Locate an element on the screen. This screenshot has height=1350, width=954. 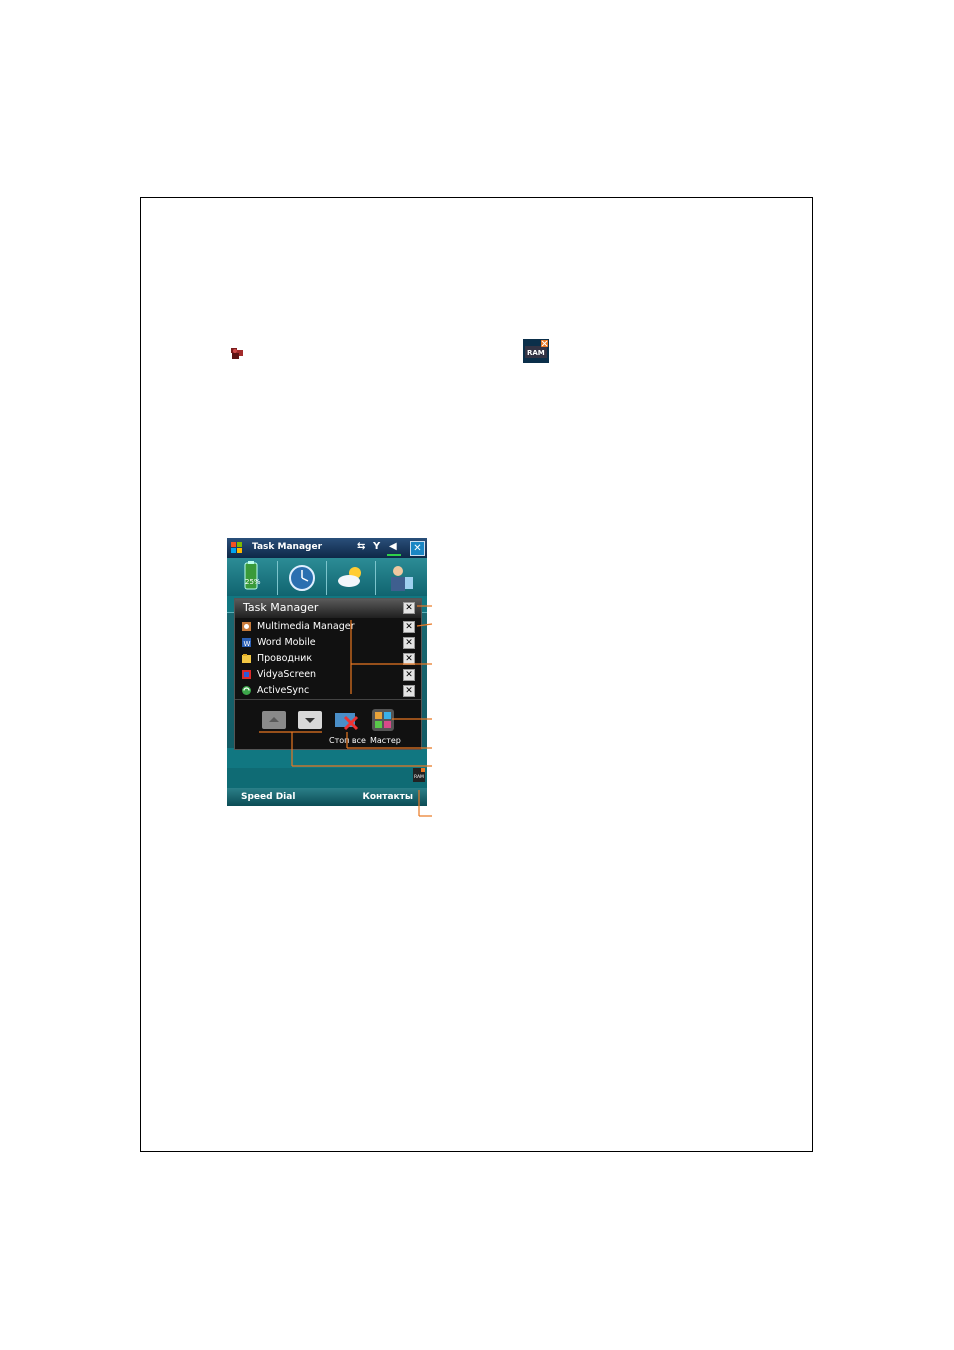
scroll-down-button is located at coordinates (310, 720).